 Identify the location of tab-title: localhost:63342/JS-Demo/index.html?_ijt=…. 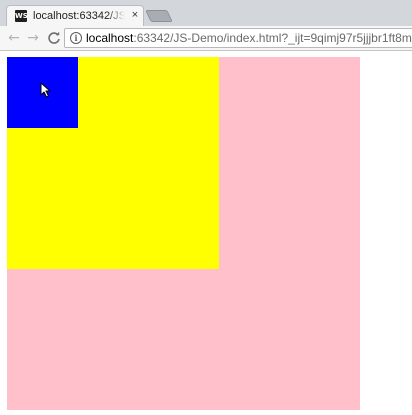
(79, 16).